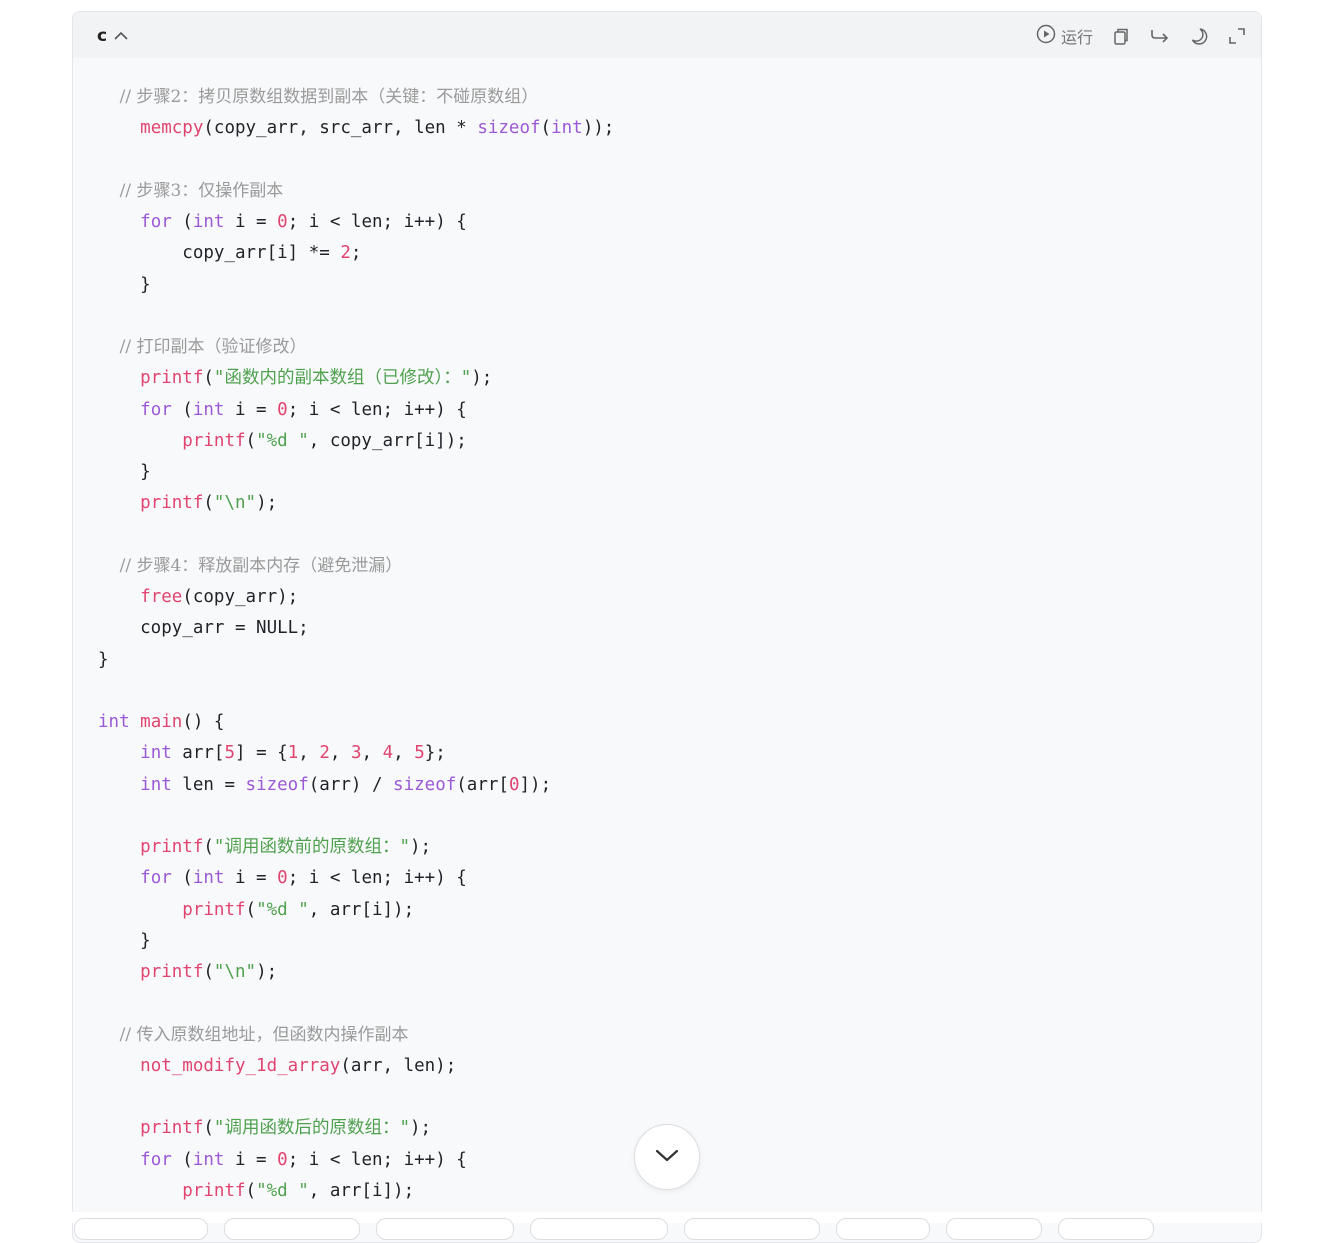 This screenshot has height=1243, width=1321. I want to click on code-line: copy_arr = NULL;, so click(356, 628).